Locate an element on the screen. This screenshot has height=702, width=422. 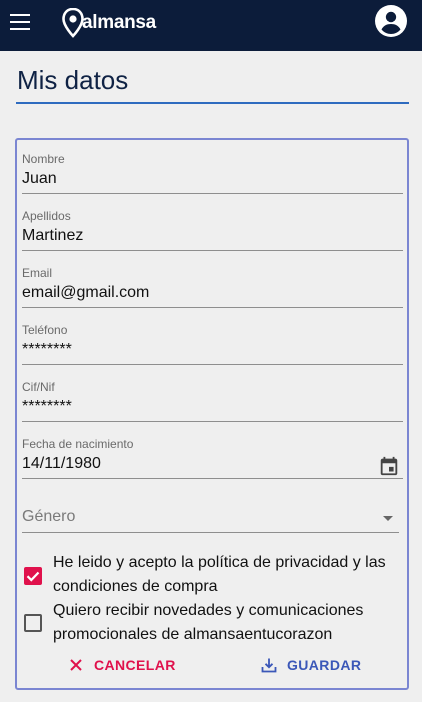
field-label: Nombre is located at coordinates (43, 159).